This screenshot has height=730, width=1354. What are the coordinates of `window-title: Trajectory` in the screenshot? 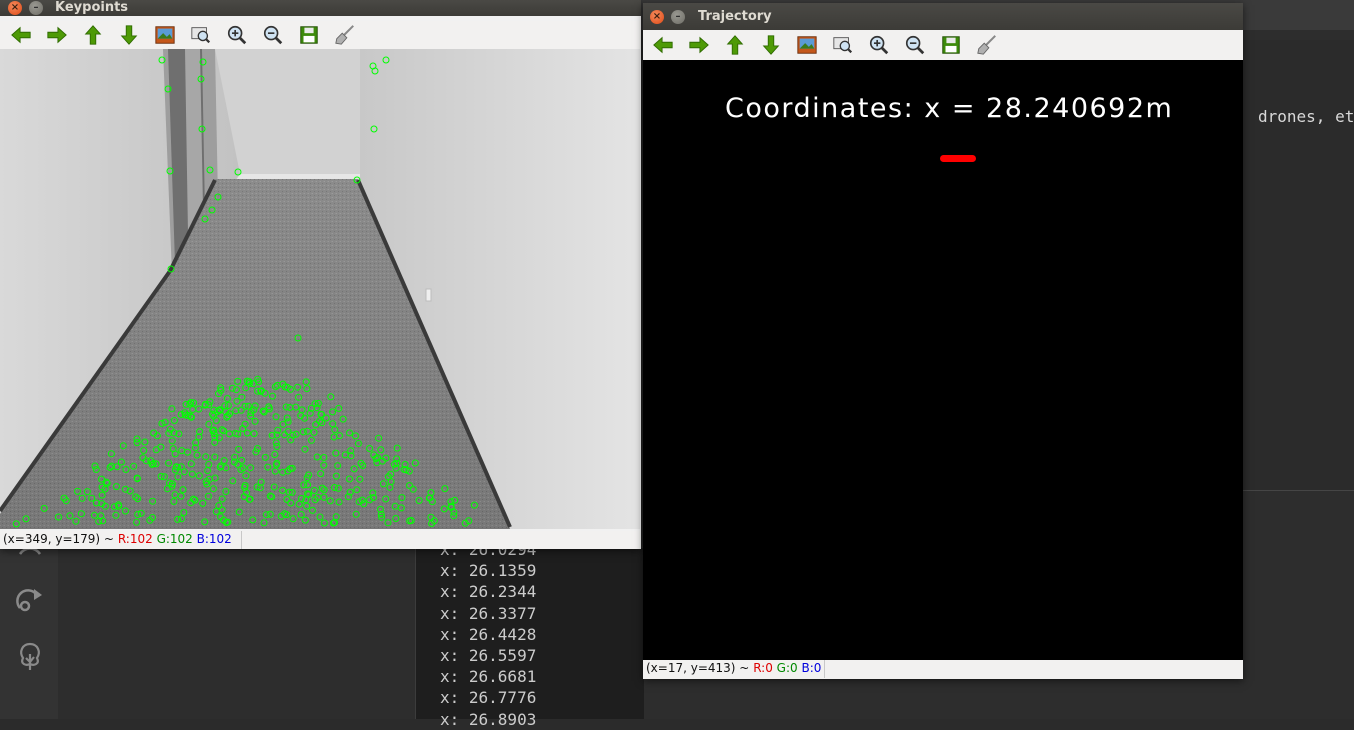 It's located at (735, 16).